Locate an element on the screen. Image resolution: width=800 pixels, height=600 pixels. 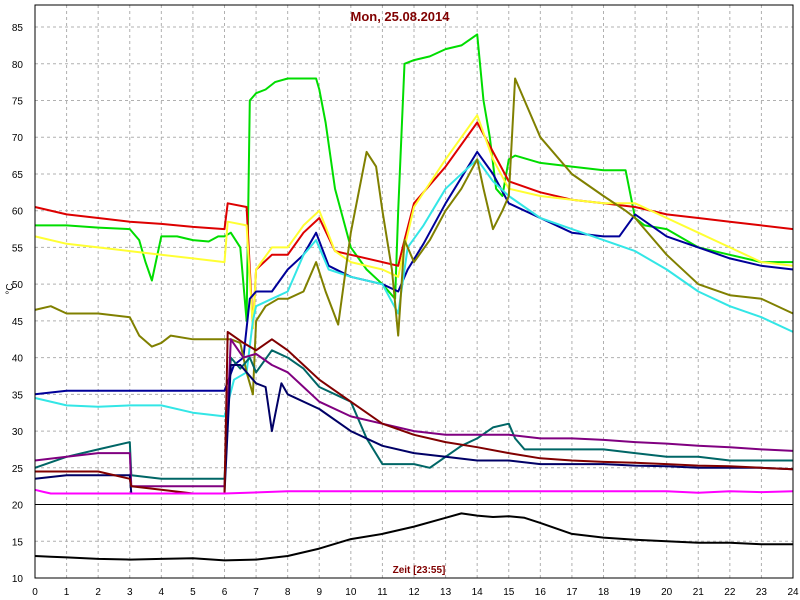
x-tick-label: 5 is located at coordinates (193, 592).